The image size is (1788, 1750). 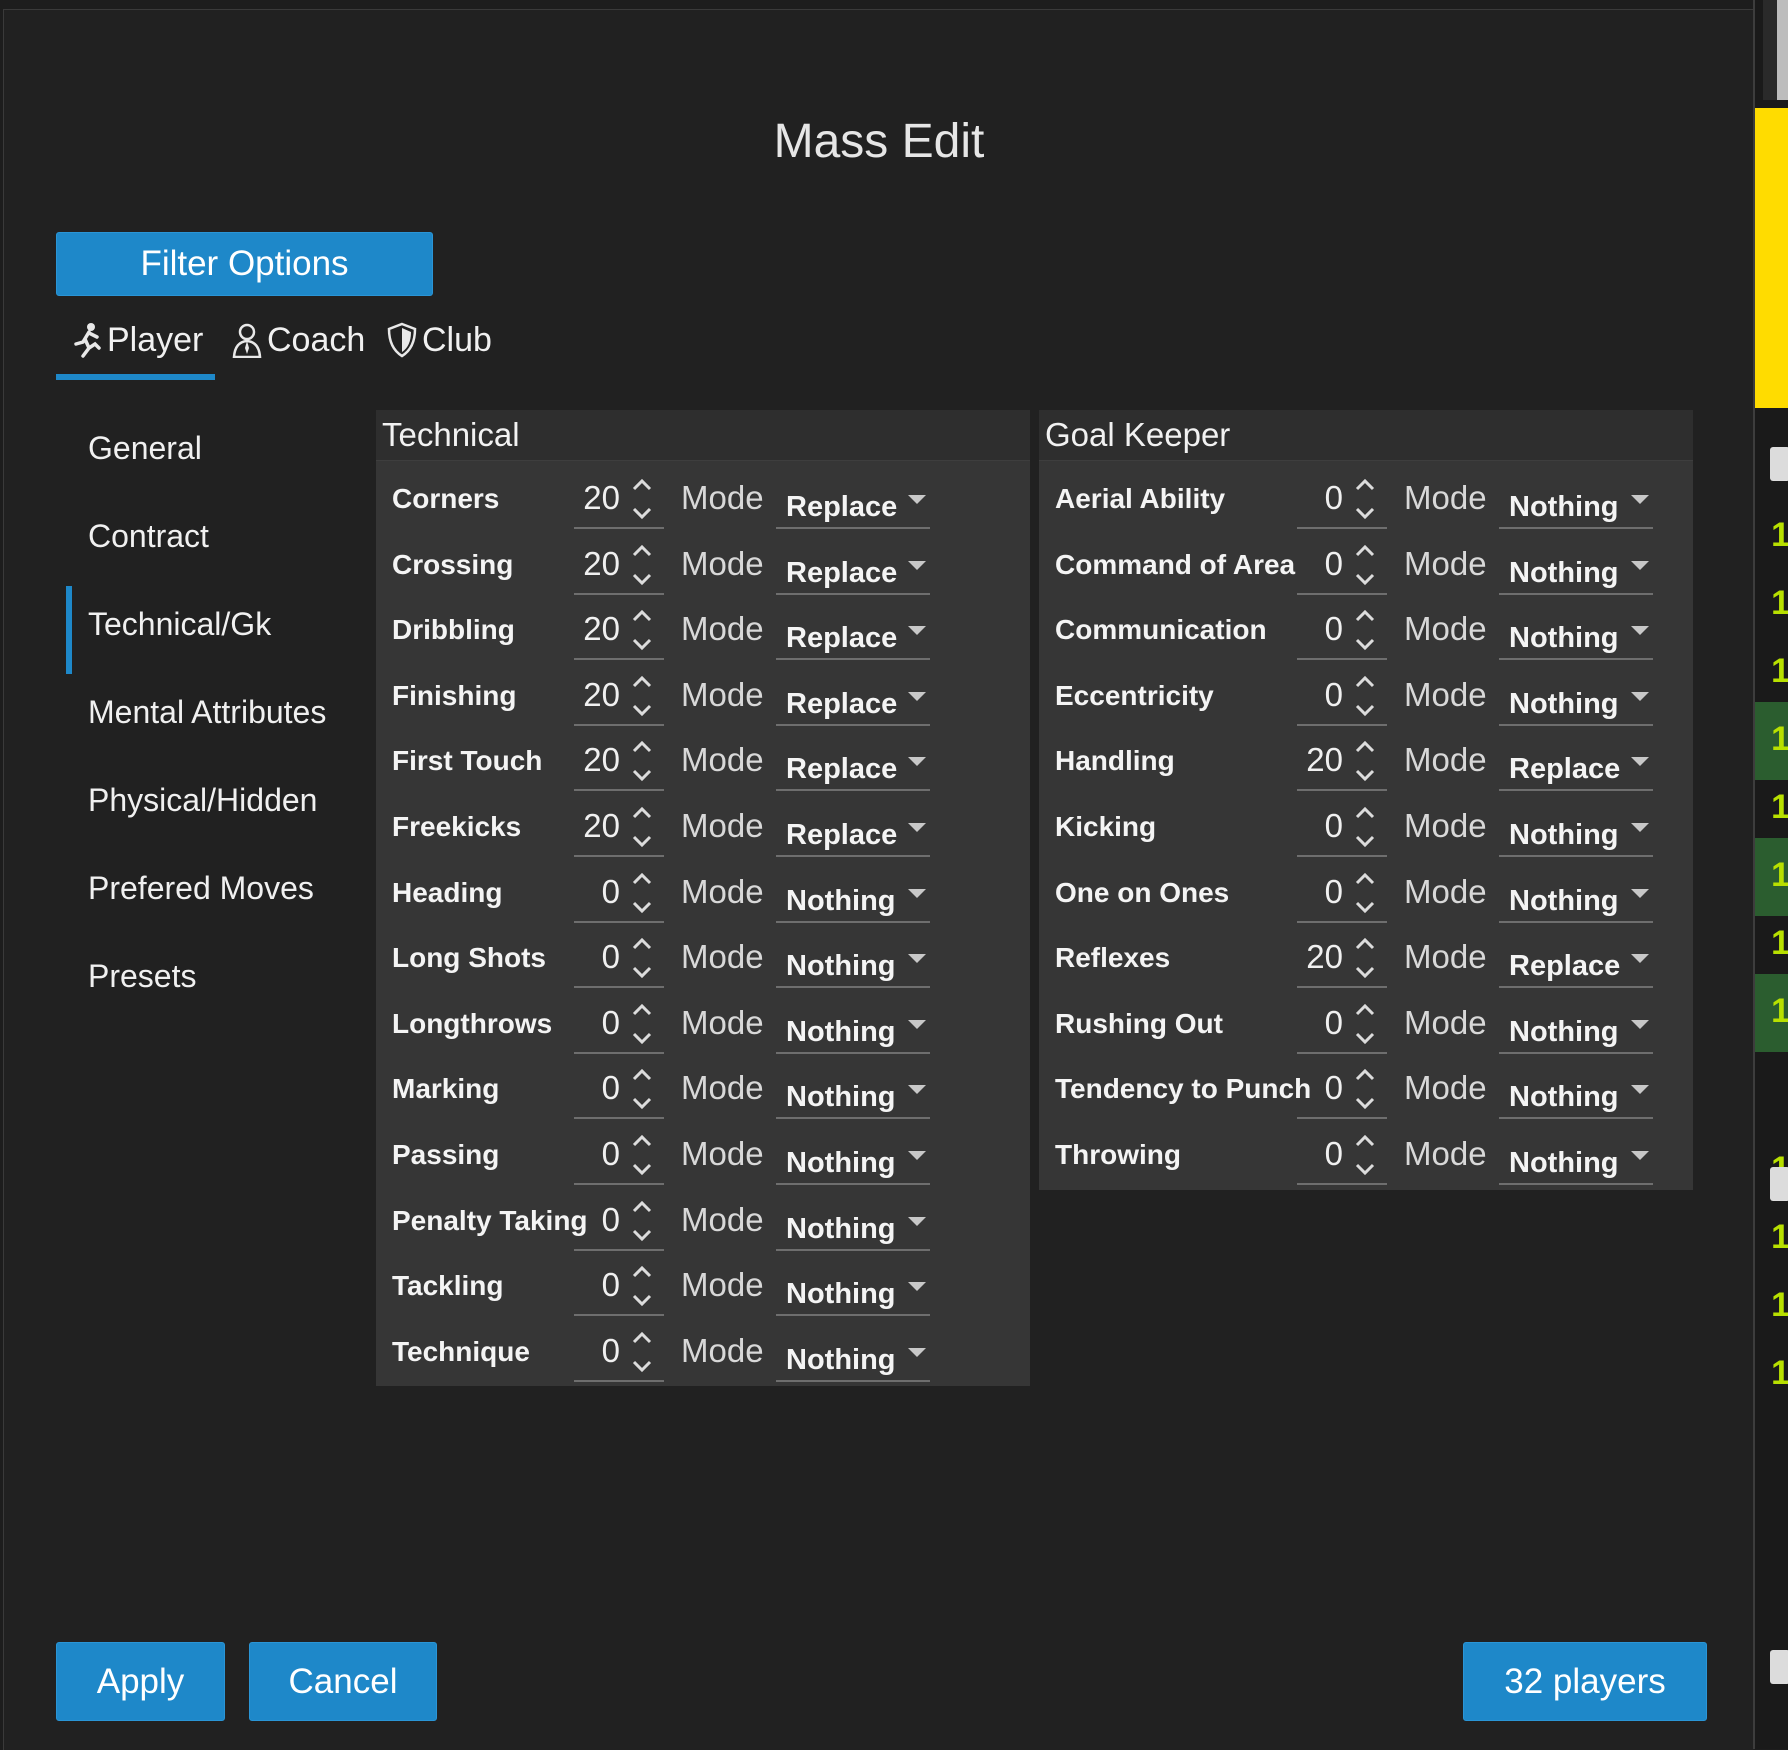 I want to click on cancel-button: Cancel, so click(x=343, y=1681).